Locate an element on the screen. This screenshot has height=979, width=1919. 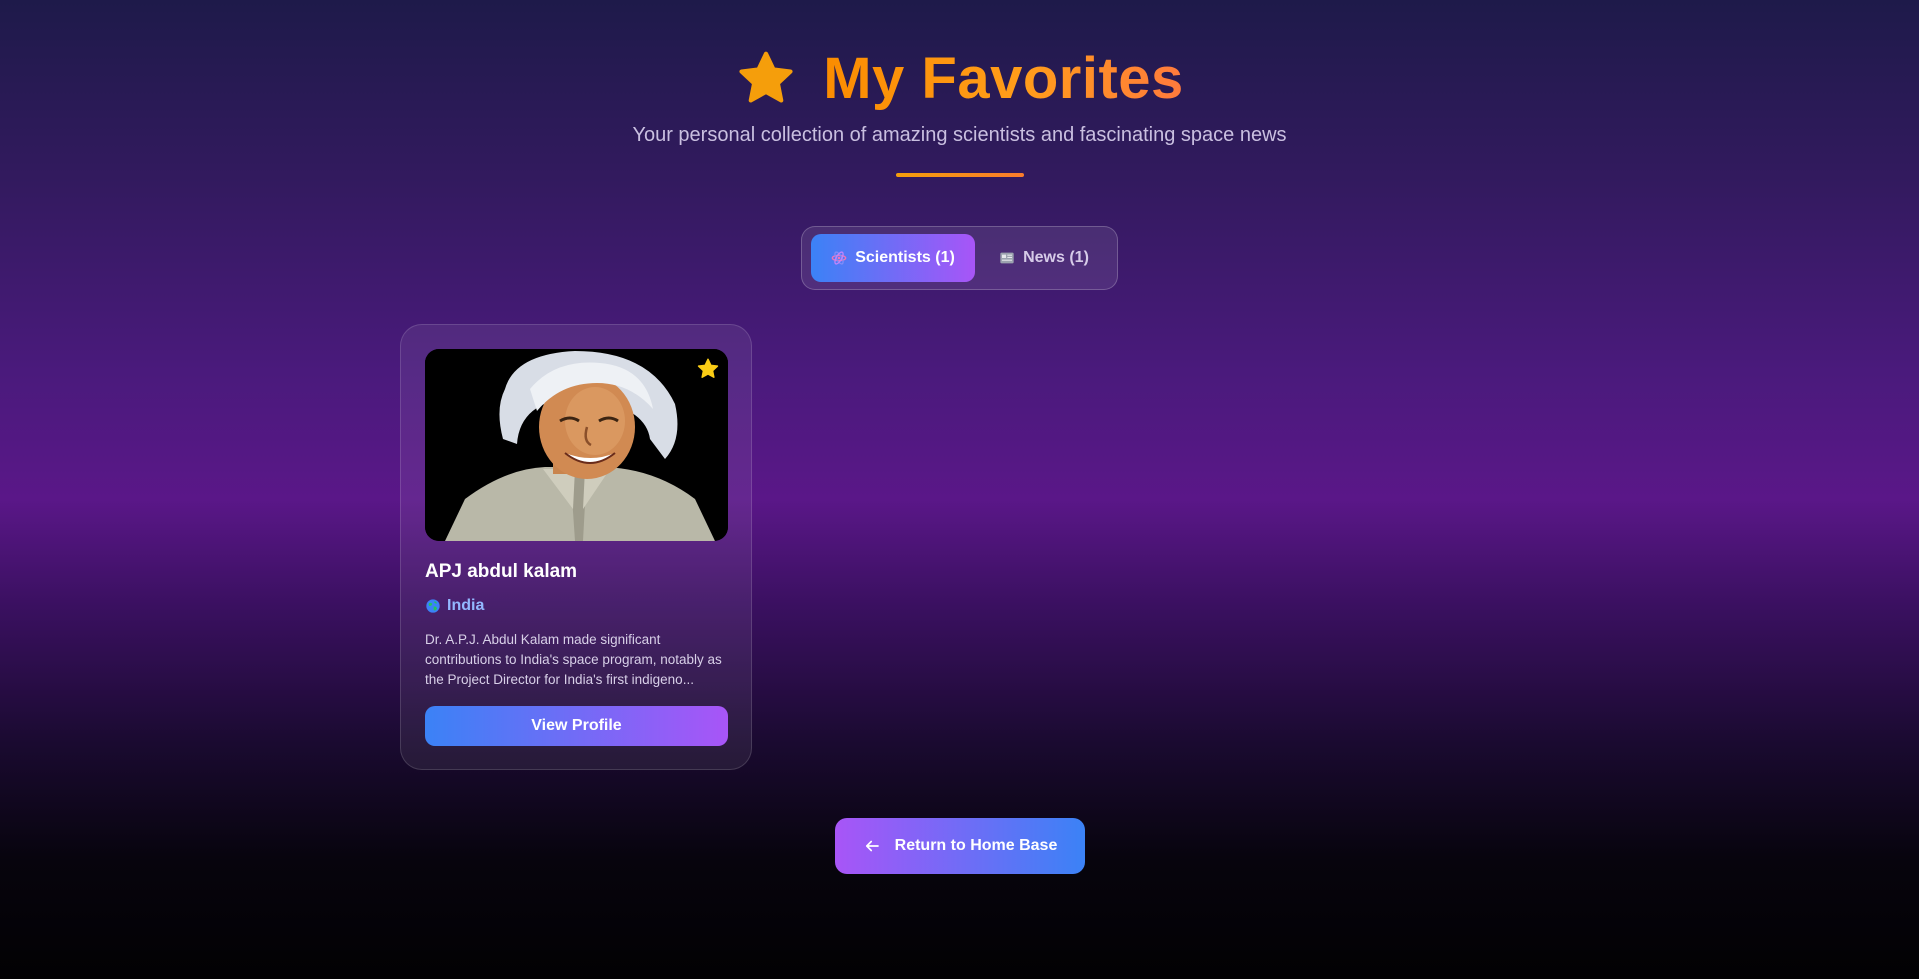
portrait-illustration is located at coordinates (576, 445).